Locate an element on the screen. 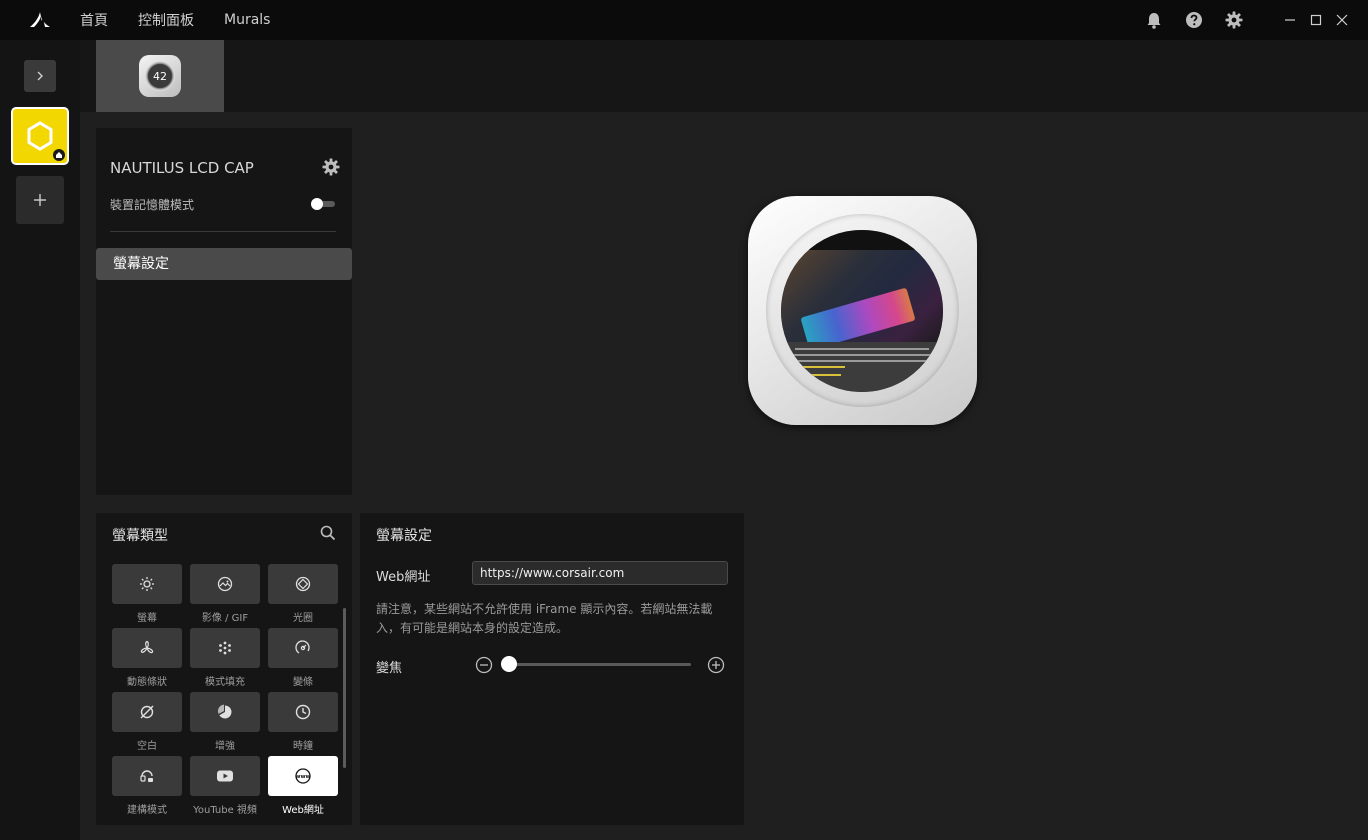  cap-thumb-screen: 42 is located at coordinates (160, 76).